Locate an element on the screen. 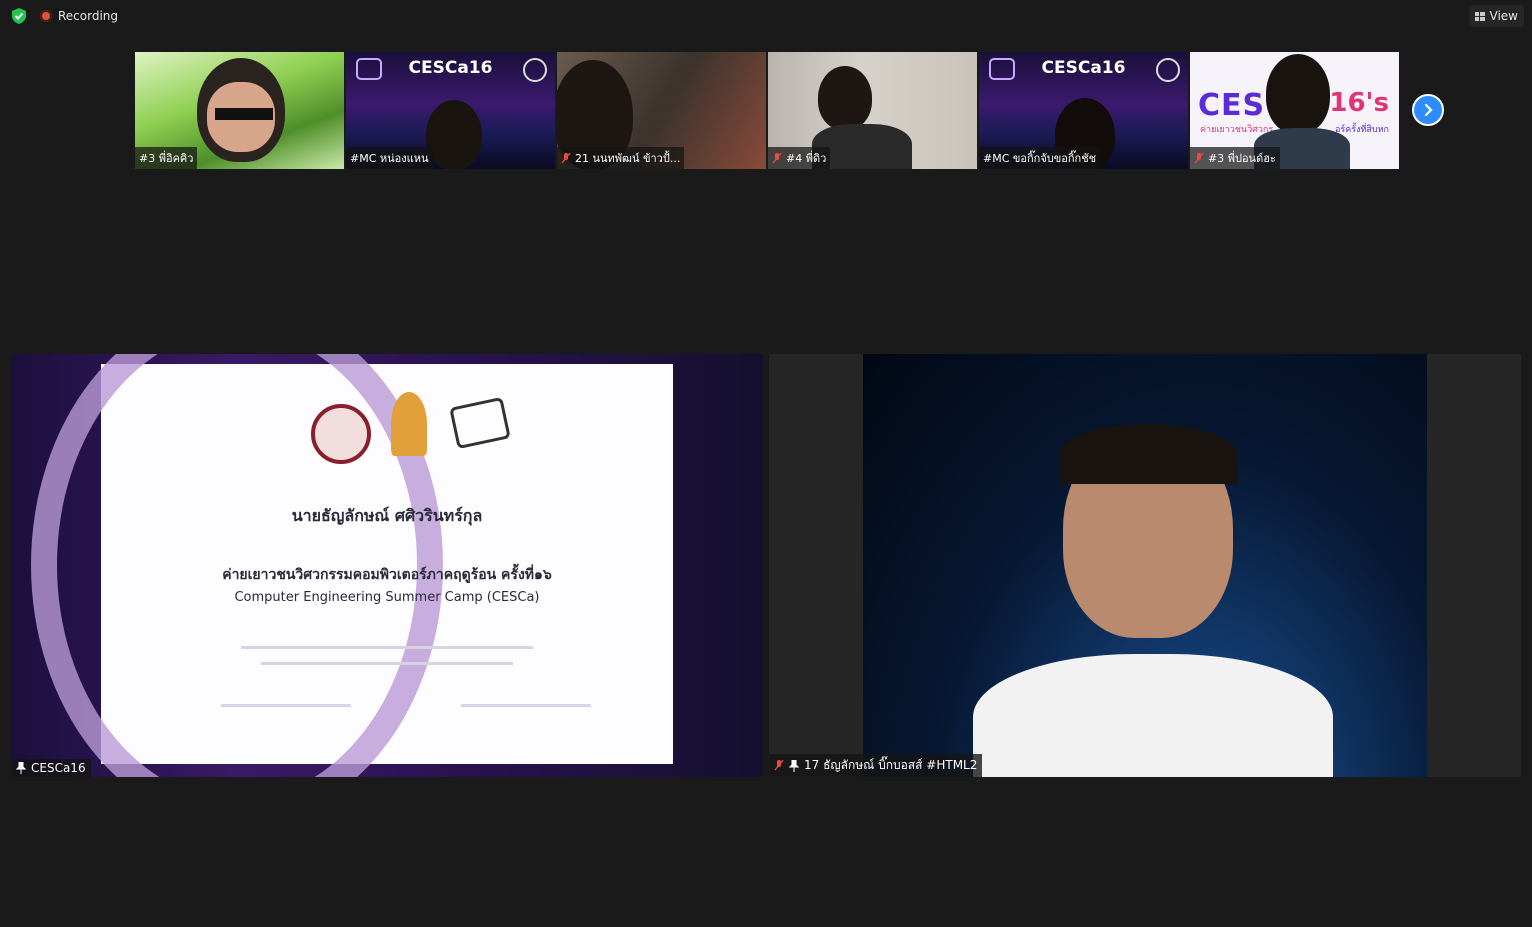  participant-name-label: #3 พี่อิคคิว is located at coordinates (166, 158).